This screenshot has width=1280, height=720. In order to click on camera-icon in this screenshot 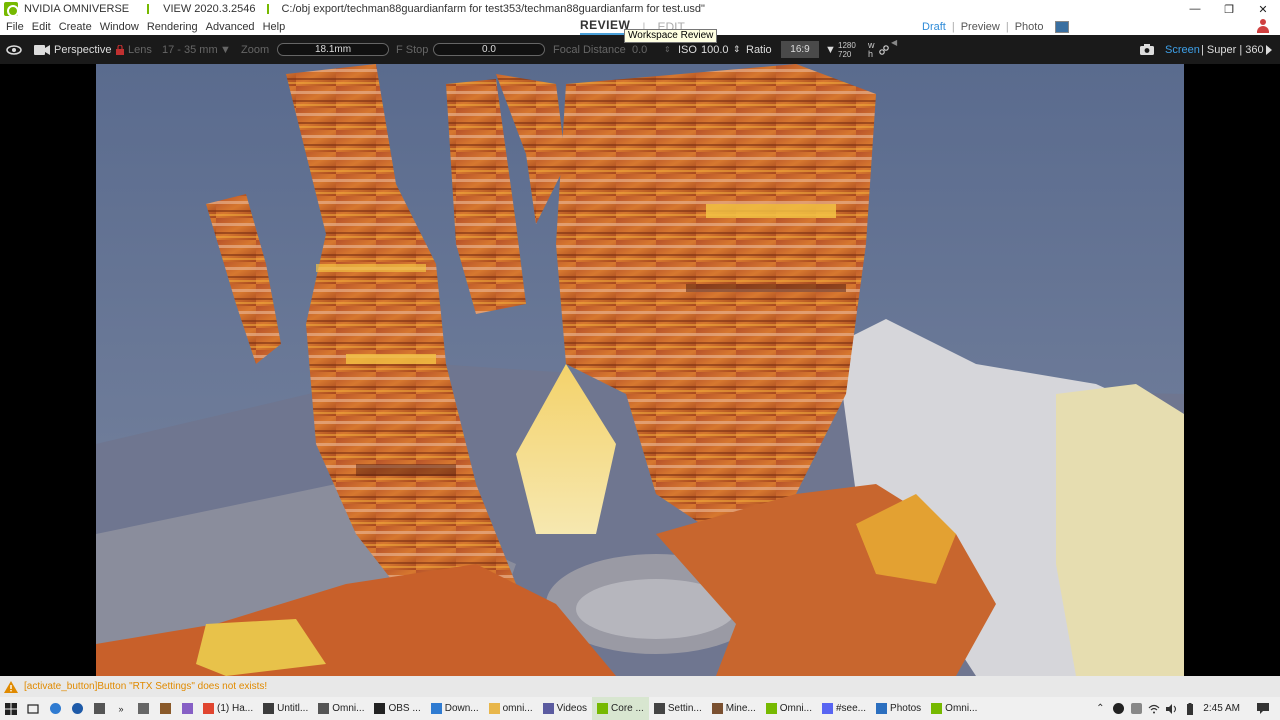, I will do `click(42, 49)`.